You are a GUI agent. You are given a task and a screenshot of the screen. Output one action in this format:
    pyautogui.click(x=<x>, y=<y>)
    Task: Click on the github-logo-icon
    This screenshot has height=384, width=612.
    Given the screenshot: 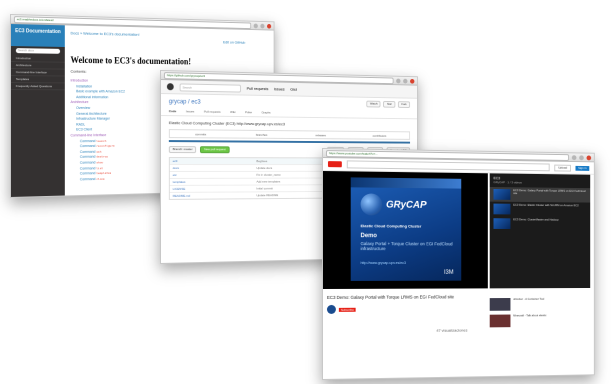 What is the action you would take?
    pyautogui.click(x=170, y=87)
    